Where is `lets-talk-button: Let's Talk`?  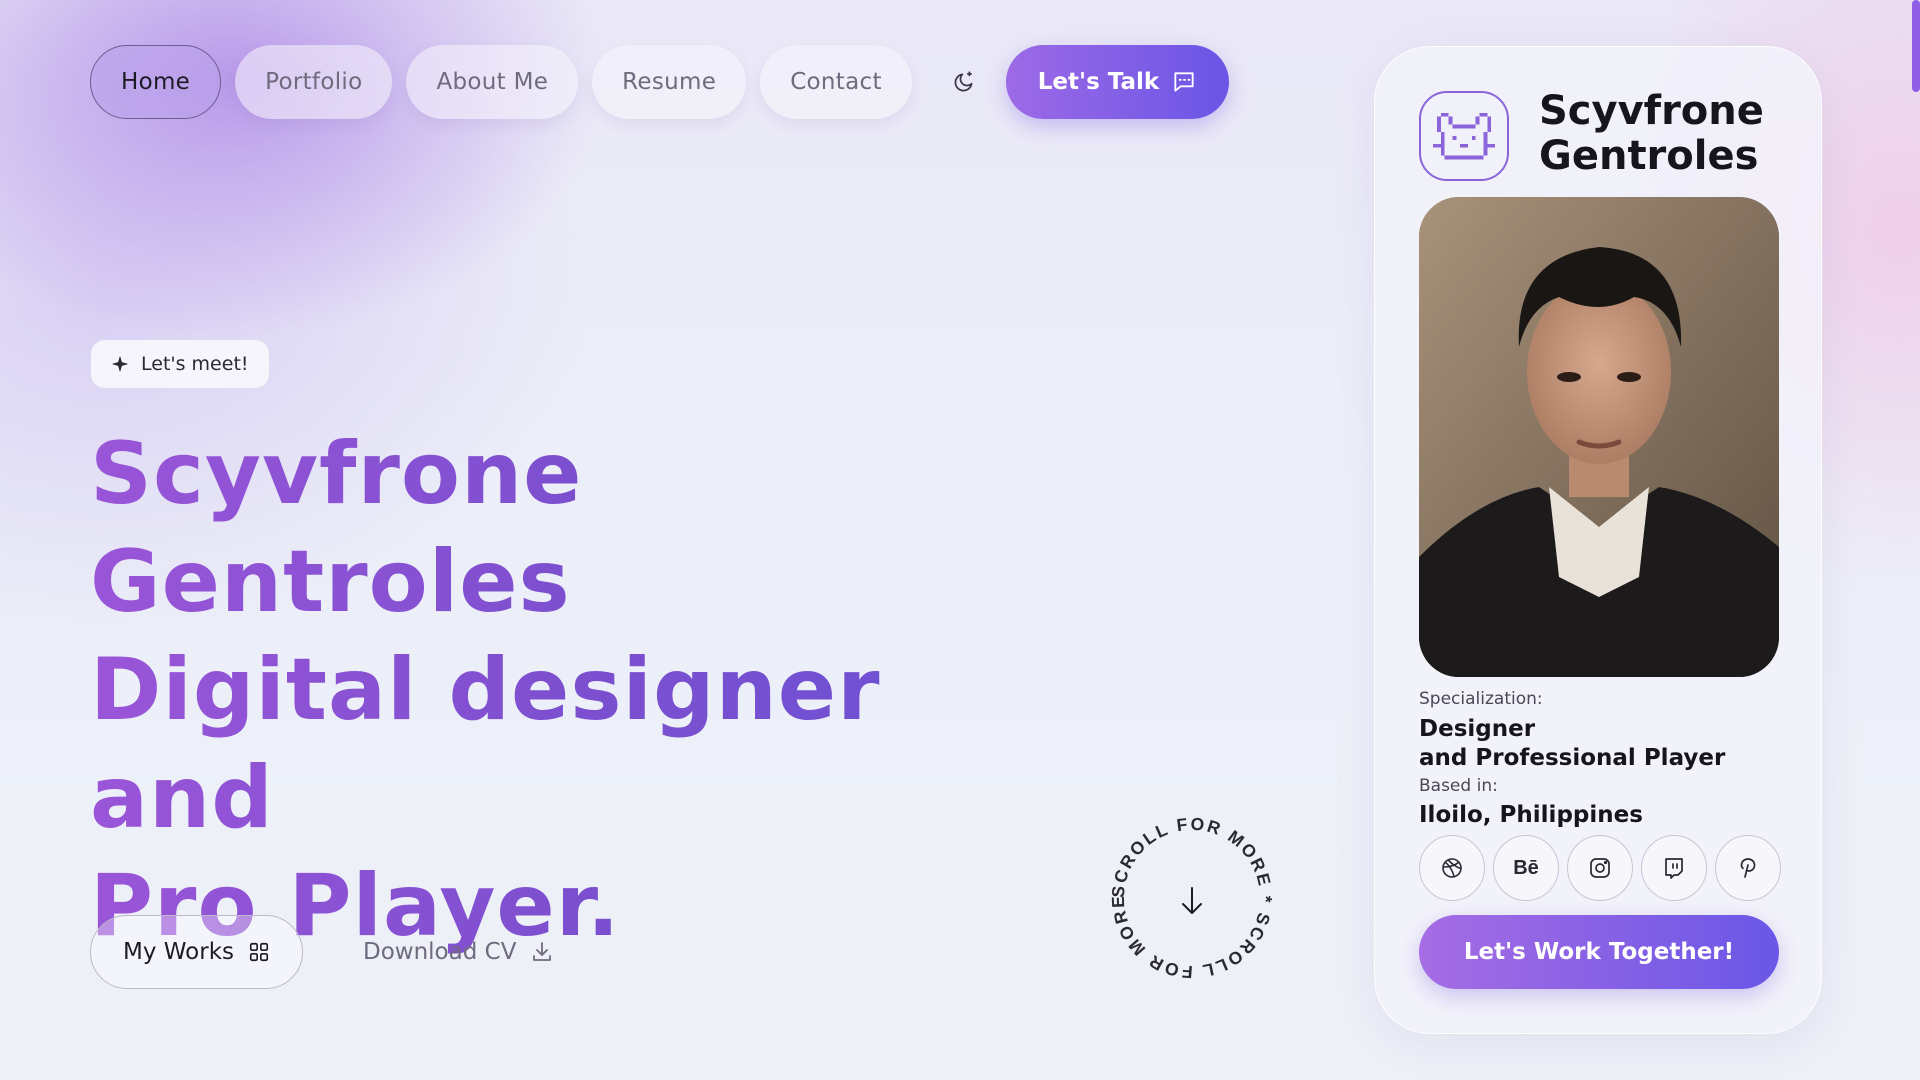 lets-talk-button: Let's Talk is located at coordinates (1117, 82).